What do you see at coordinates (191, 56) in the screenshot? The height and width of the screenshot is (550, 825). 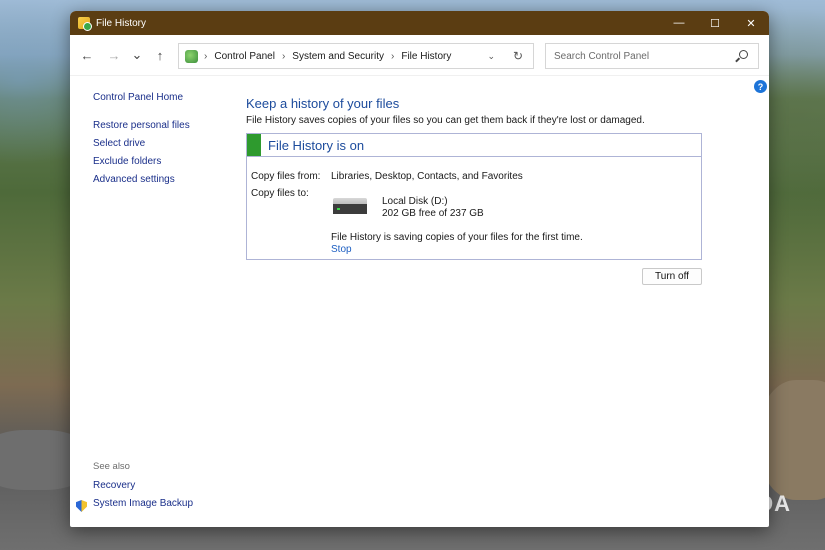 I see `control-panel-icon` at bounding box center [191, 56].